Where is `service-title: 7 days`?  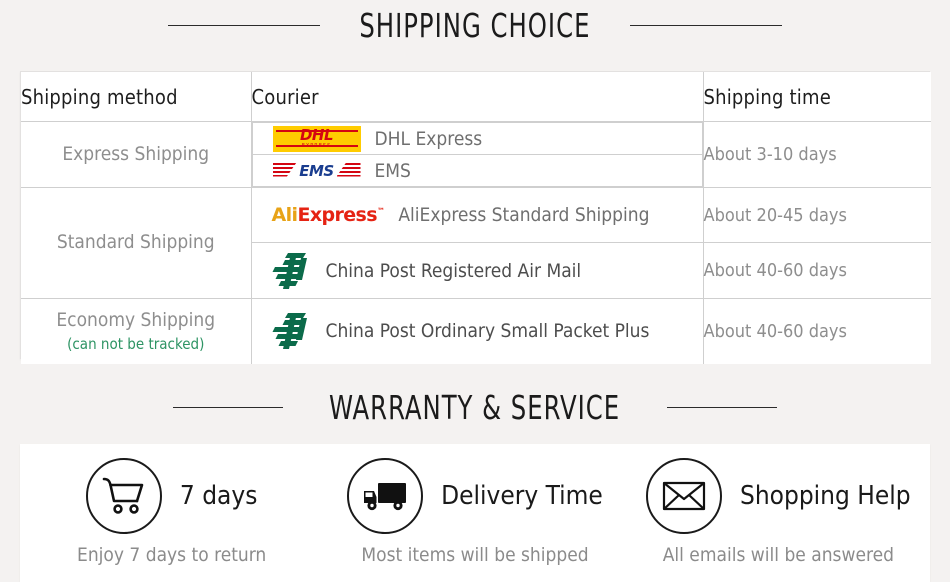
service-title: 7 days is located at coordinates (218, 496).